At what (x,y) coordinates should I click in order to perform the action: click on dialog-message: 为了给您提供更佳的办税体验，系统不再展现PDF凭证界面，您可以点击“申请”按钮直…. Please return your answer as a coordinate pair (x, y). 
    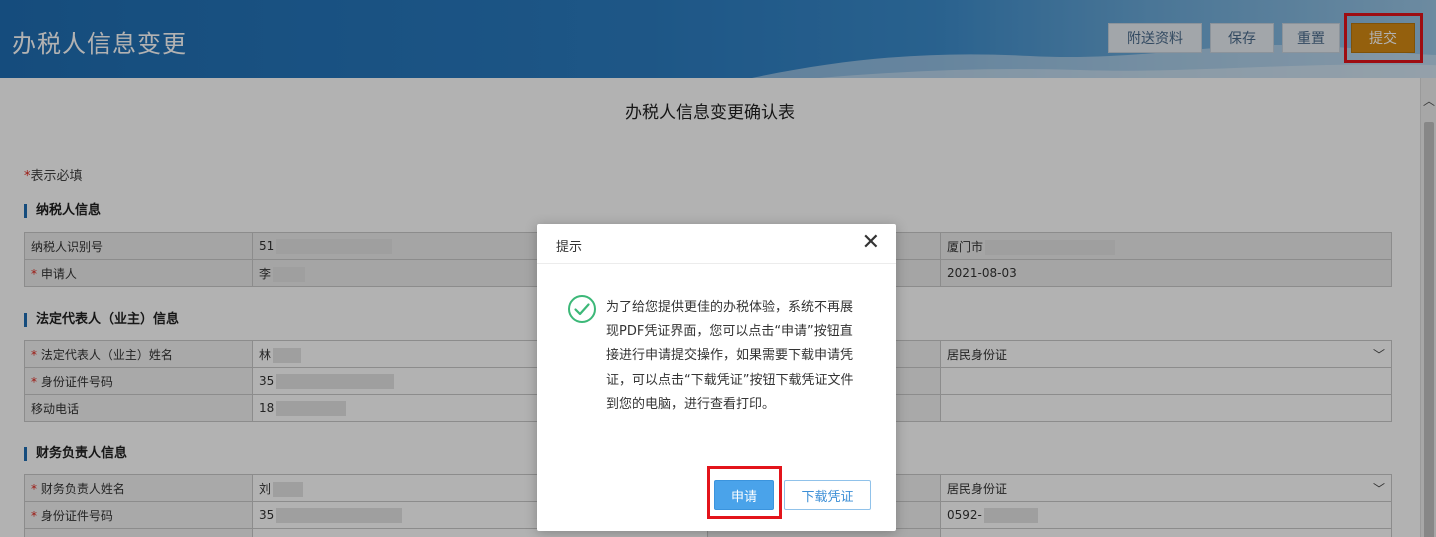
    Looking at the image, I should click on (730, 356).